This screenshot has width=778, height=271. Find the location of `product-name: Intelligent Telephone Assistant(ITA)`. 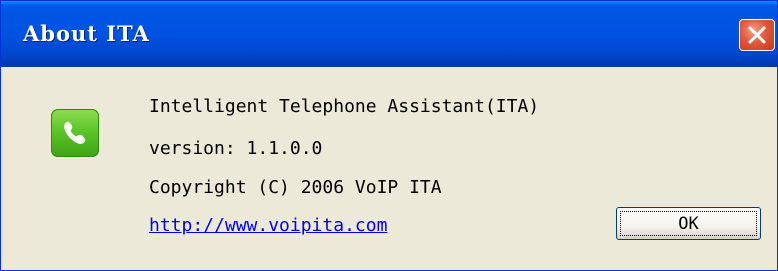

product-name: Intelligent Telephone Assistant(ITA) is located at coordinates (344, 106).